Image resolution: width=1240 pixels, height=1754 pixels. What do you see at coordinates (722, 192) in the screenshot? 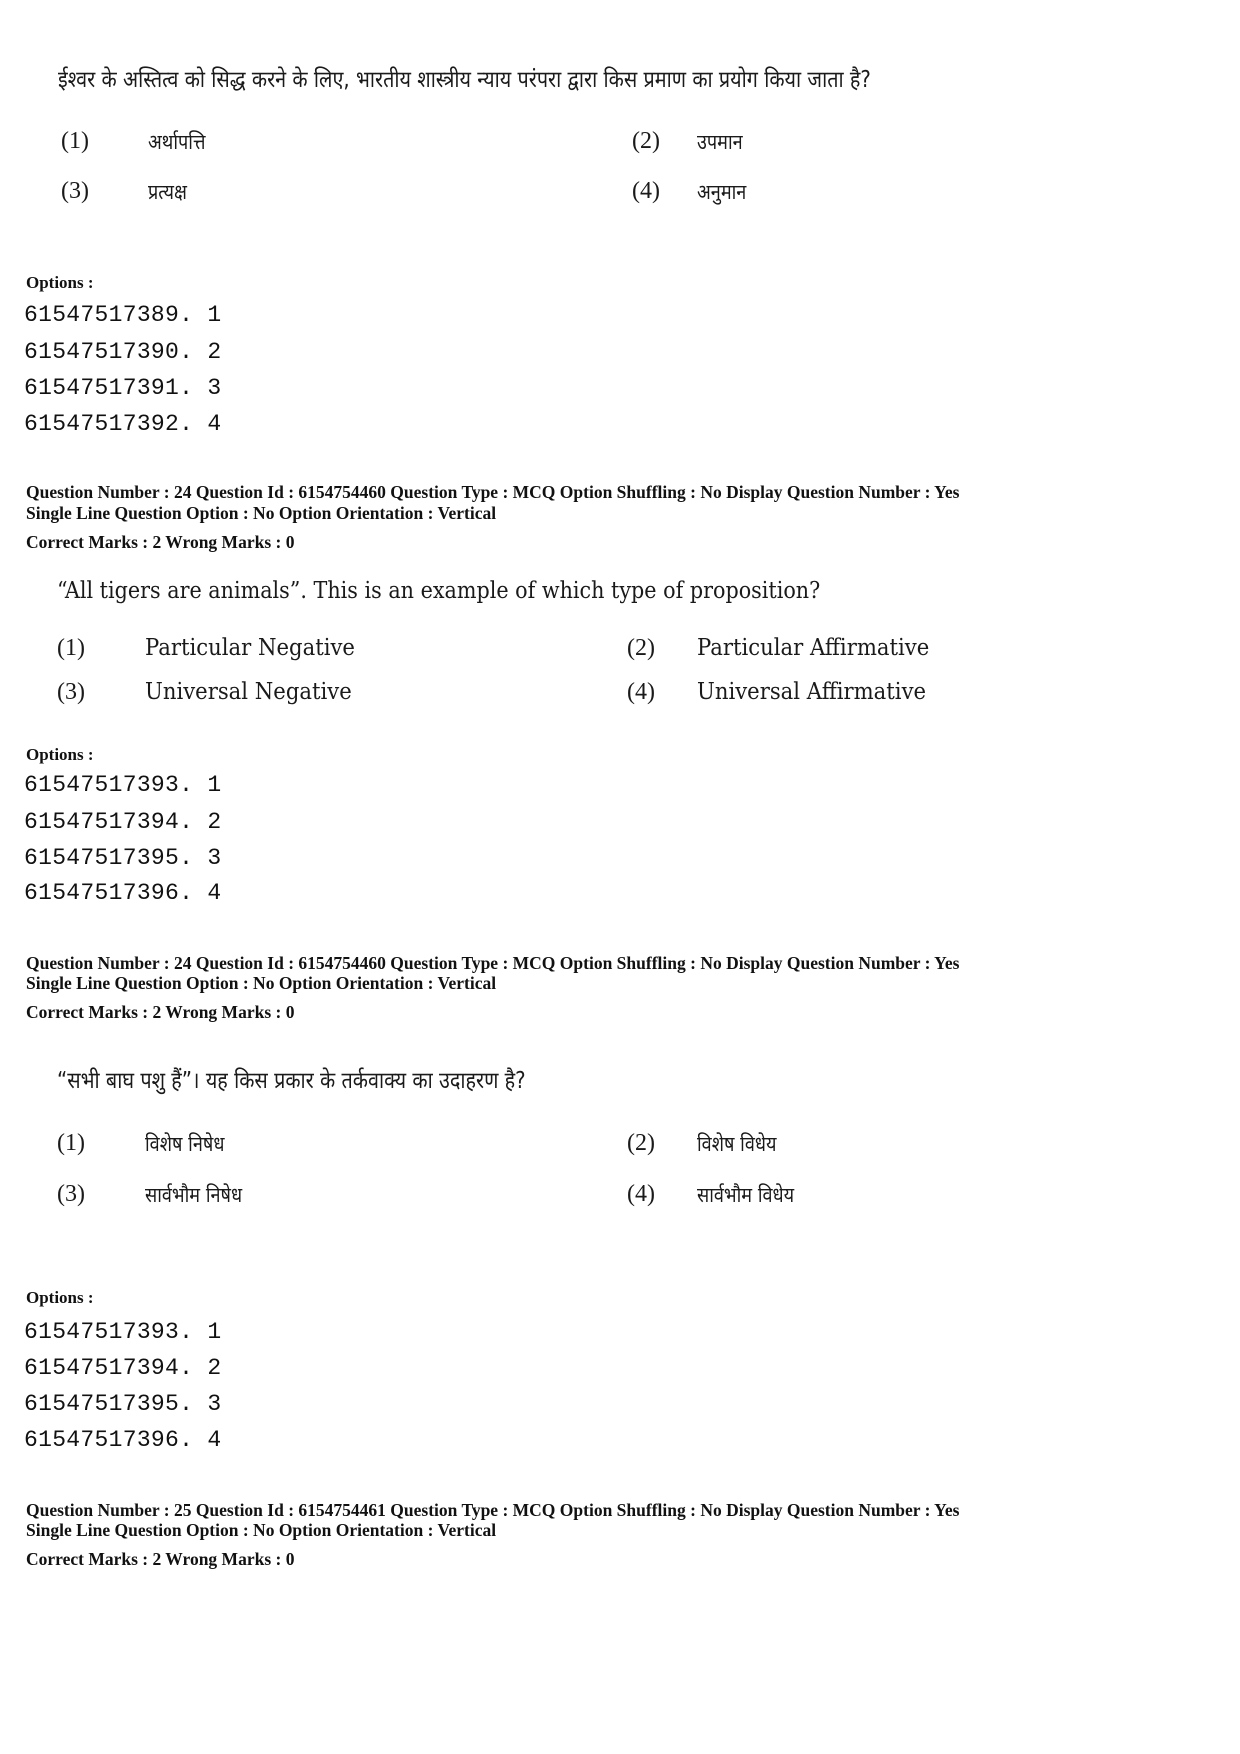
I see `choice-text: अनुमान` at bounding box center [722, 192].